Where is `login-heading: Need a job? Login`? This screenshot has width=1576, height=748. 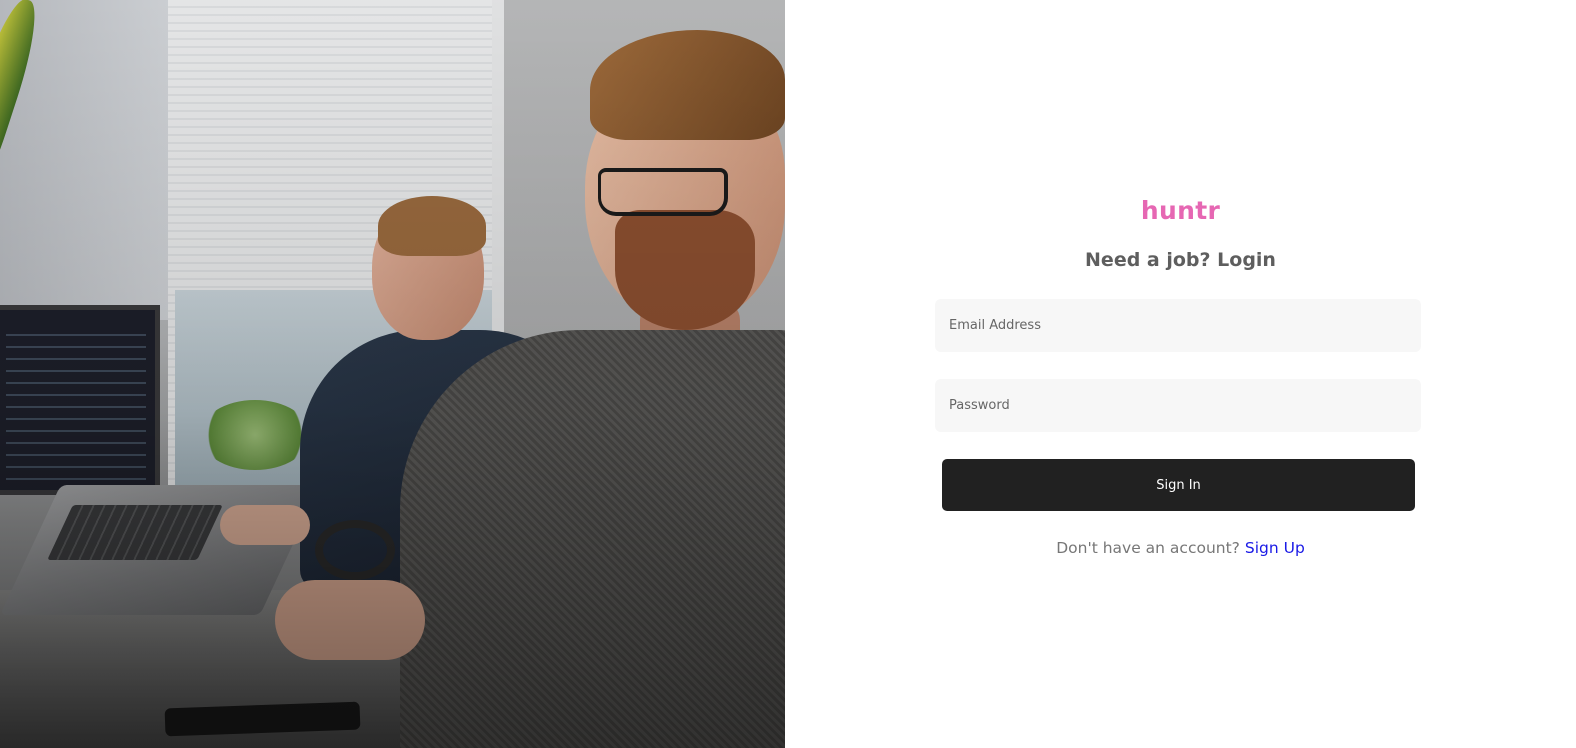 login-heading: Need a job? Login is located at coordinates (1180, 260).